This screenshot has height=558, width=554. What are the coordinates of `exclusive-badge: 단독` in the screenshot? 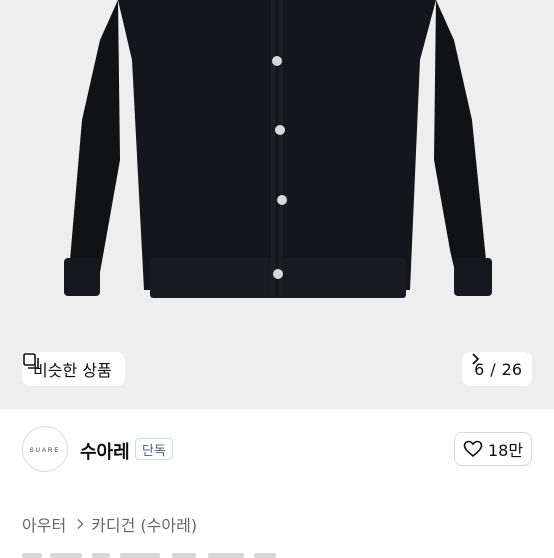 It's located at (154, 449).